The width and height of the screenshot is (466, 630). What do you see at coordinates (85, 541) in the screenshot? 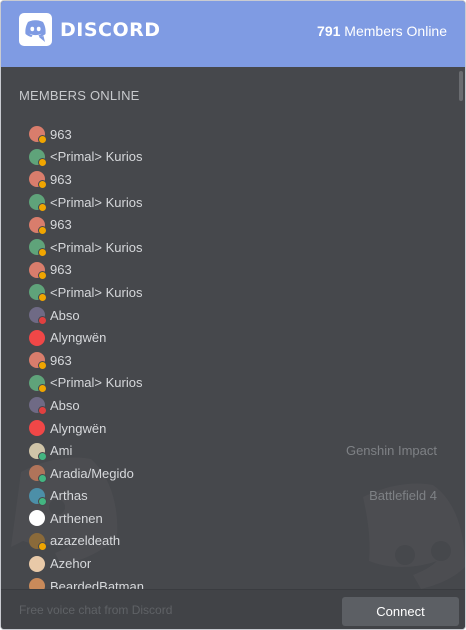
I see `member-name: azazeldeath` at bounding box center [85, 541].